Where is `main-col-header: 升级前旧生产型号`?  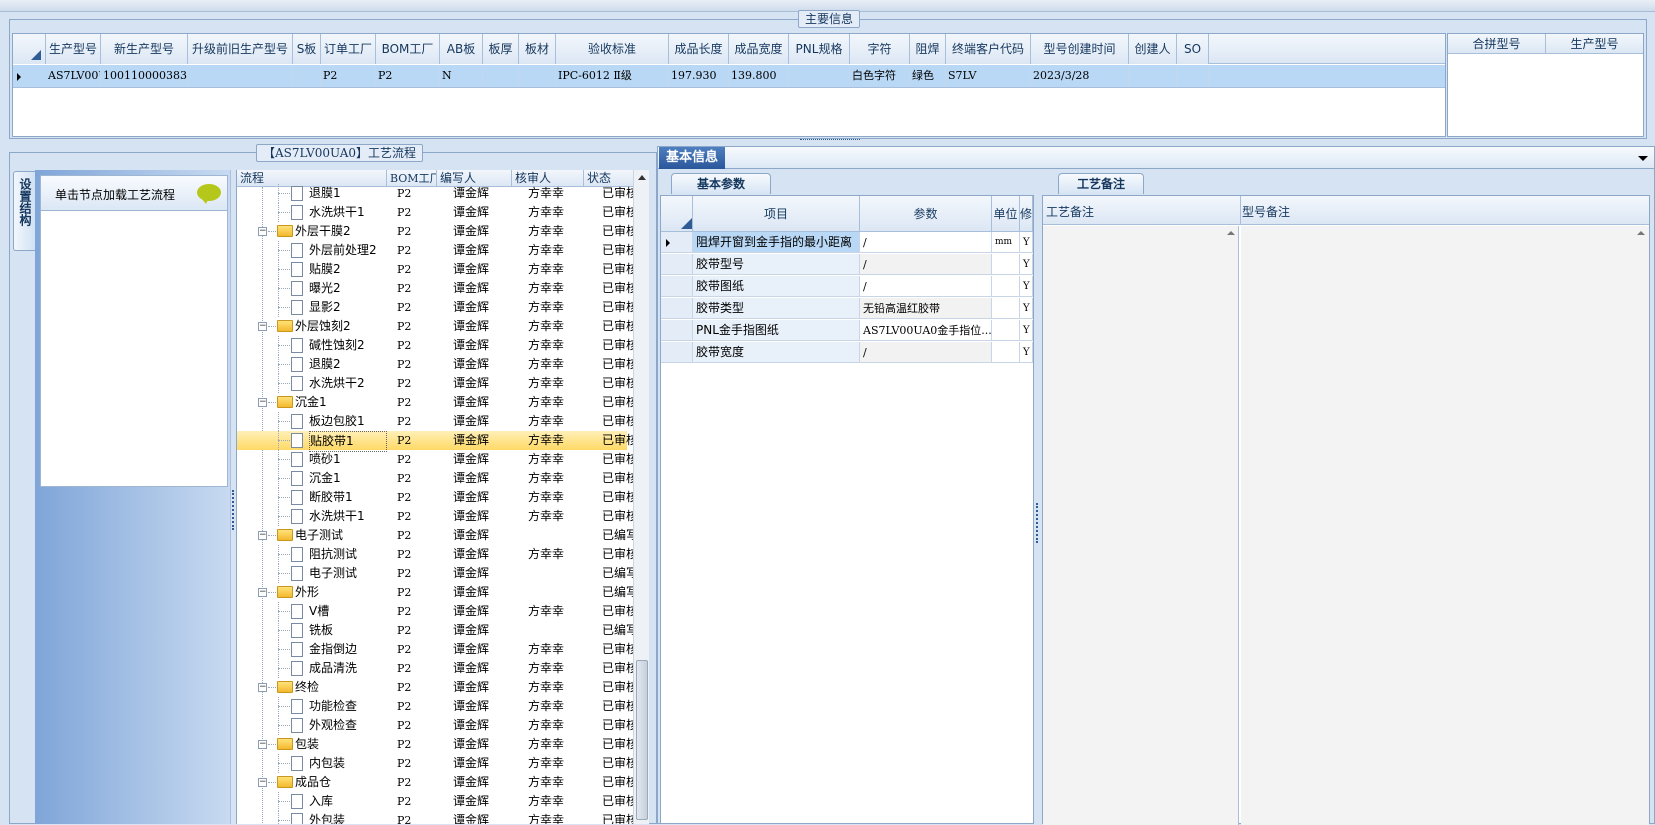 main-col-header: 升级前旧生产型号 is located at coordinates (240, 49).